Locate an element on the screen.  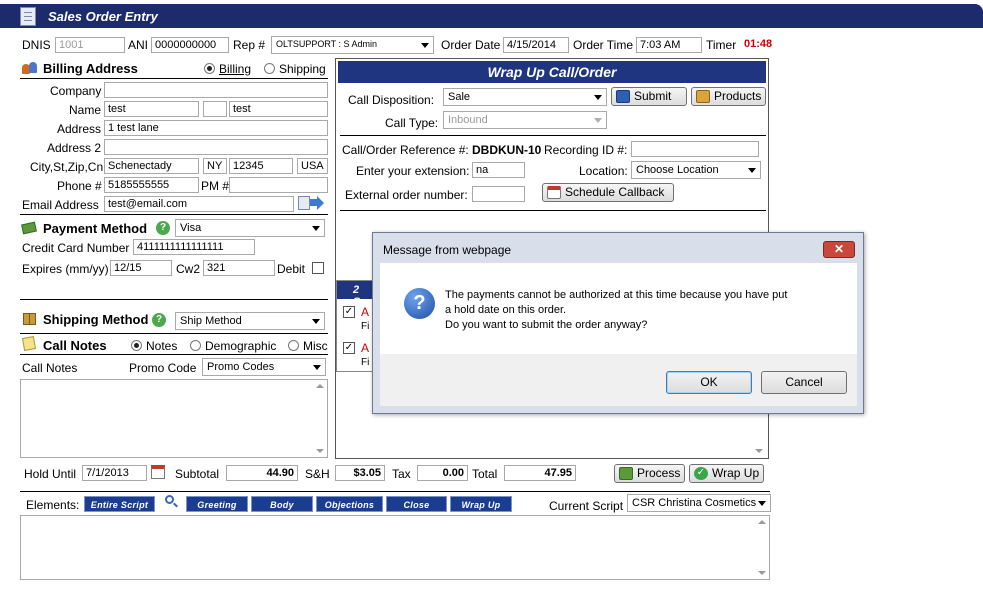
misc-radio is located at coordinates (293, 345).